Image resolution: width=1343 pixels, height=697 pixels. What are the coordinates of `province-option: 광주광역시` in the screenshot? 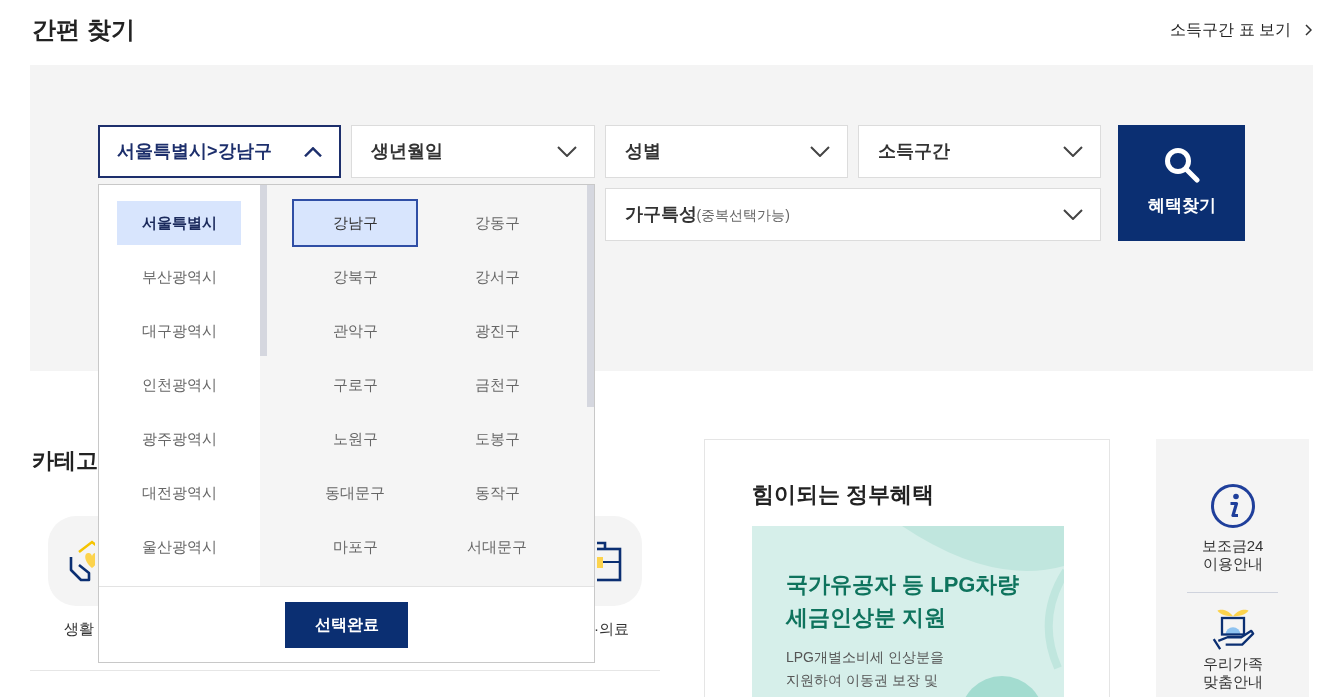 It's located at (179, 439).